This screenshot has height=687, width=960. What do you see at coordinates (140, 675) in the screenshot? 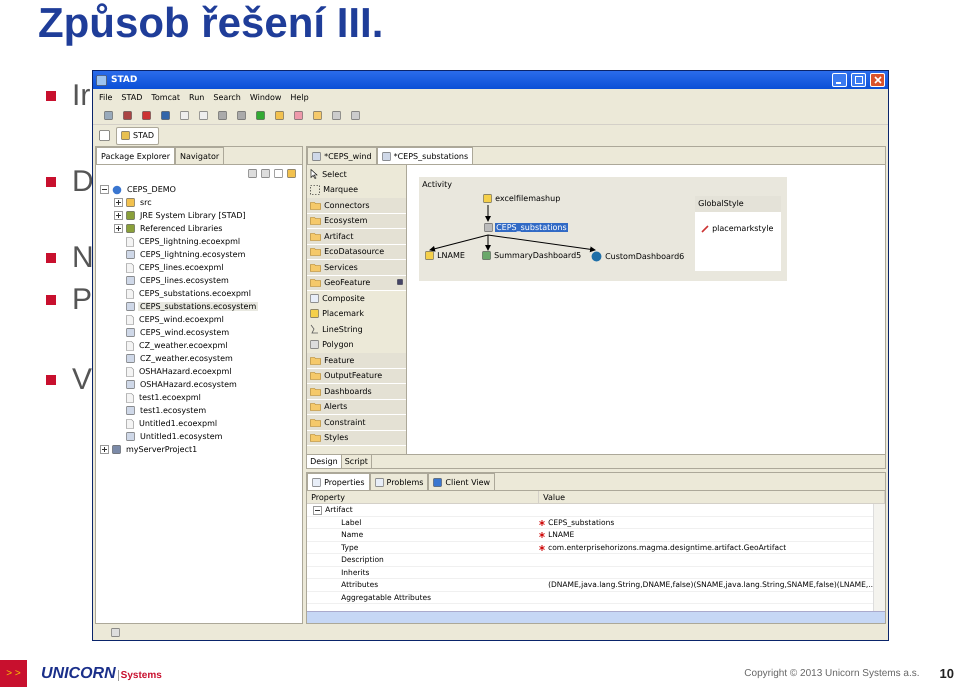
I see `logo-subtext: Systems` at bounding box center [140, 675].